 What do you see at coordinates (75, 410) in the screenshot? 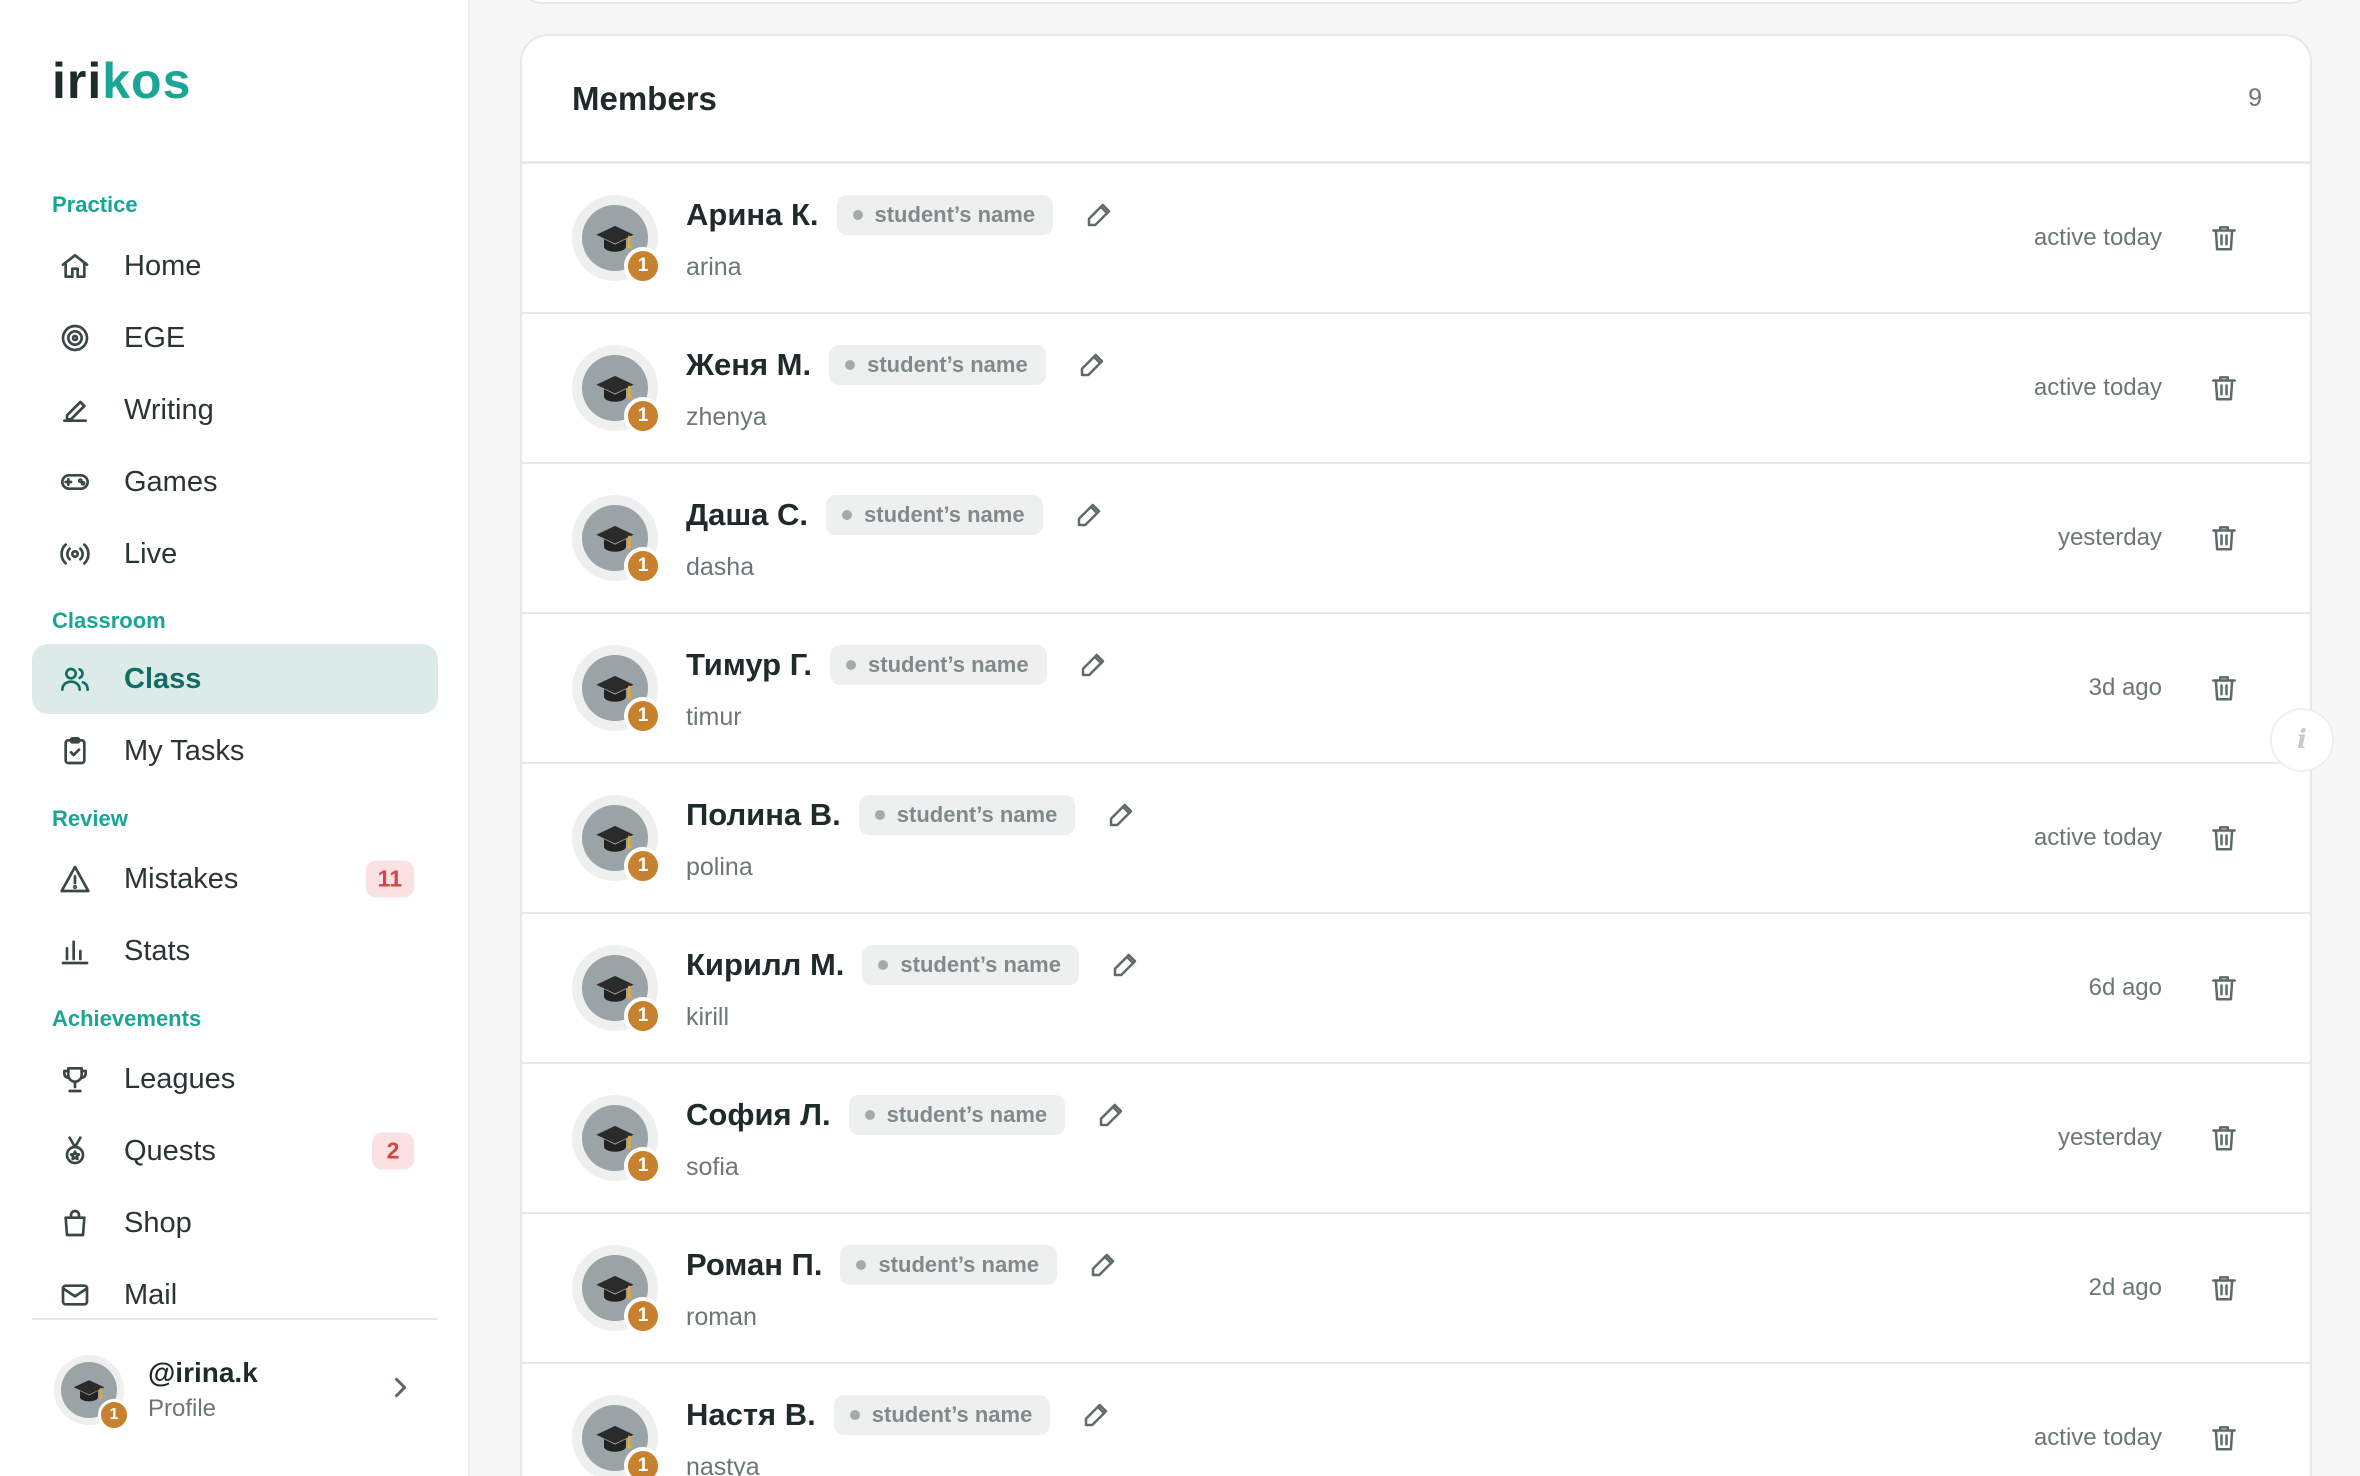
I see `pen-icon` at bounding box center [75, 410].